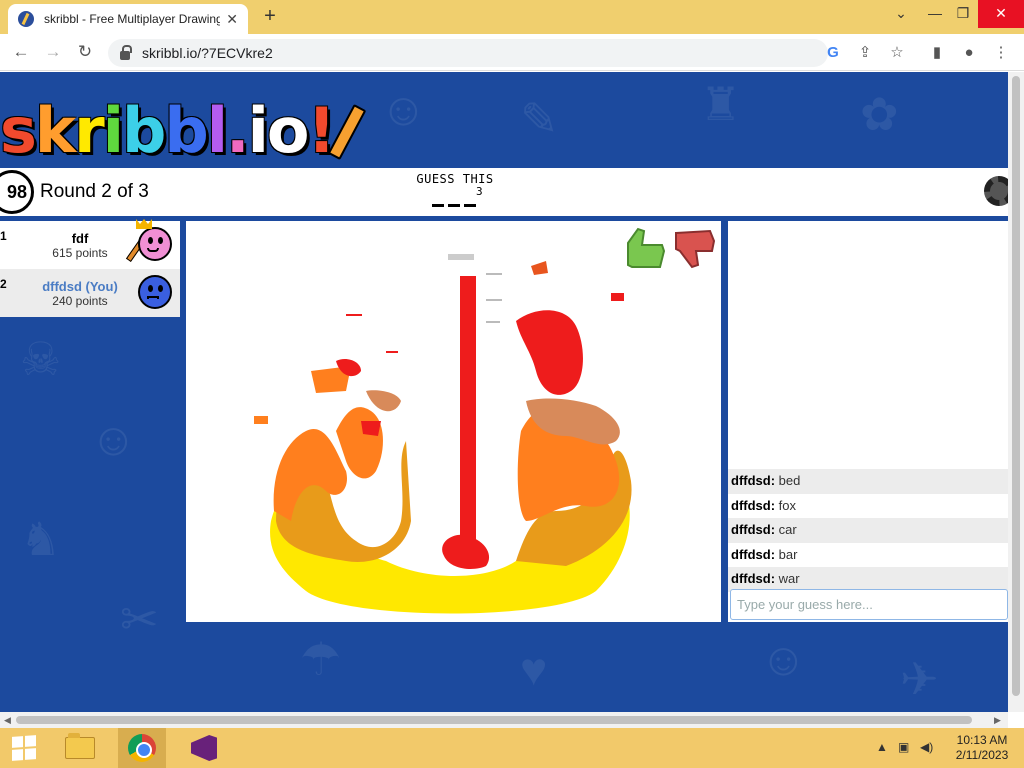 Image resolution: width=1024 pixels, height=768 pixels. I want to click on thermometer-cap, so click(461, 257).